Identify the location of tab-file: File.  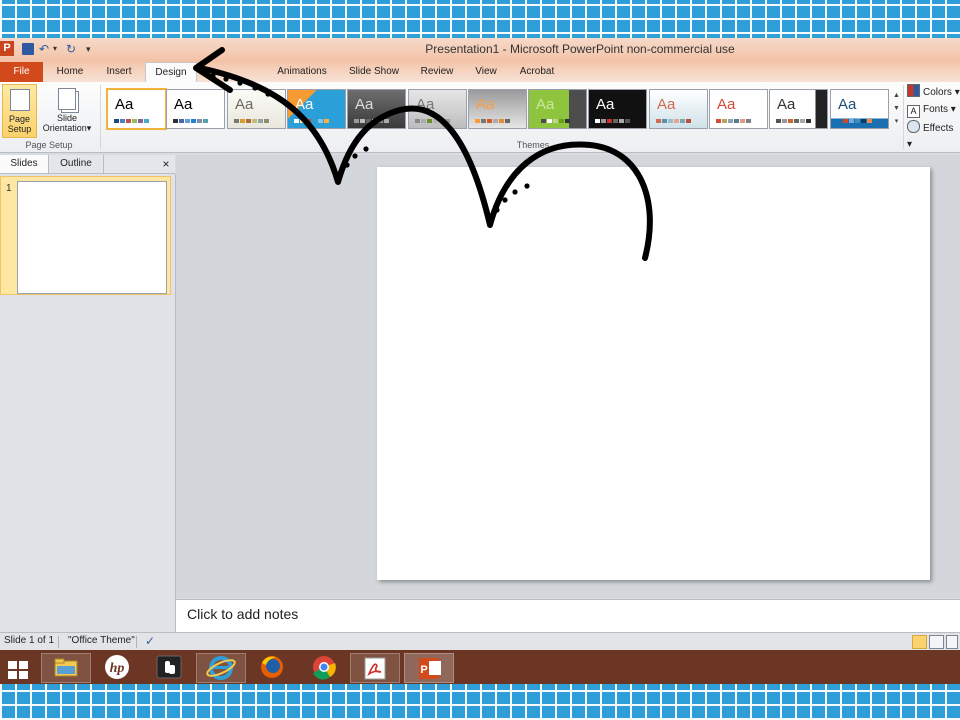
(21, 72).